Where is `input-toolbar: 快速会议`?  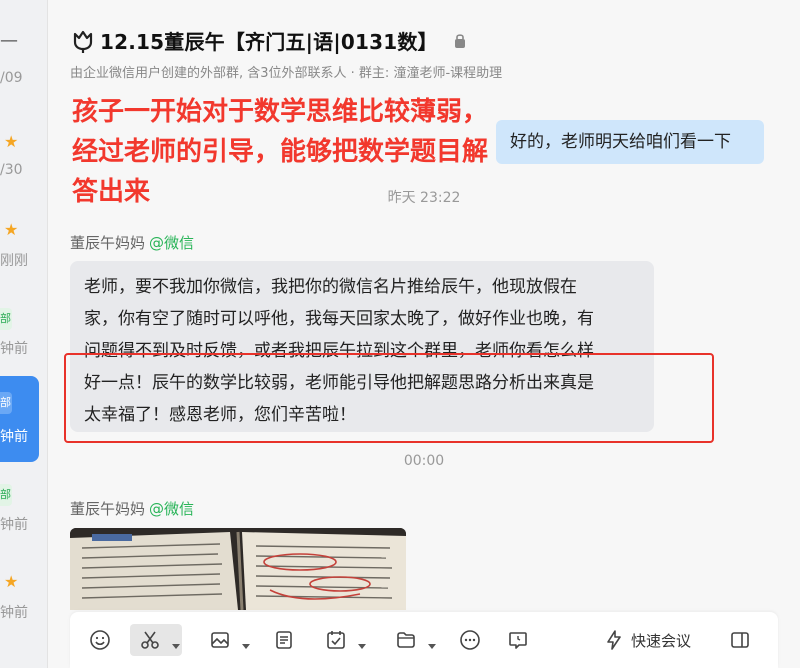
input-toolbar: 快速会议 is located at coordinates (424, 640).